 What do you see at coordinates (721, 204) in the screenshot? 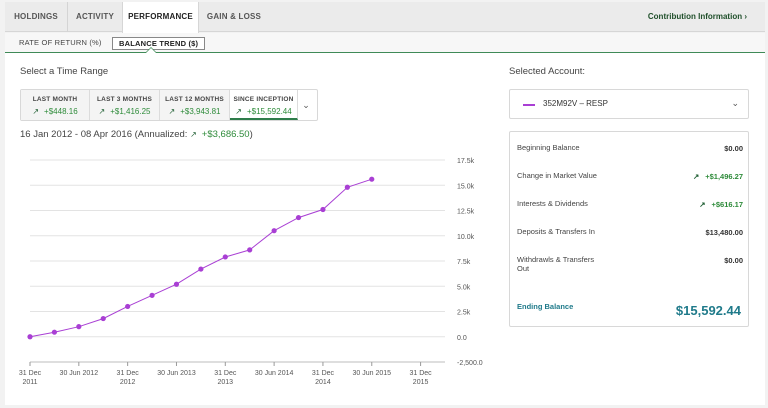
I see `detail-value: ↗ +$616.17` at bounding box center [721, 204].